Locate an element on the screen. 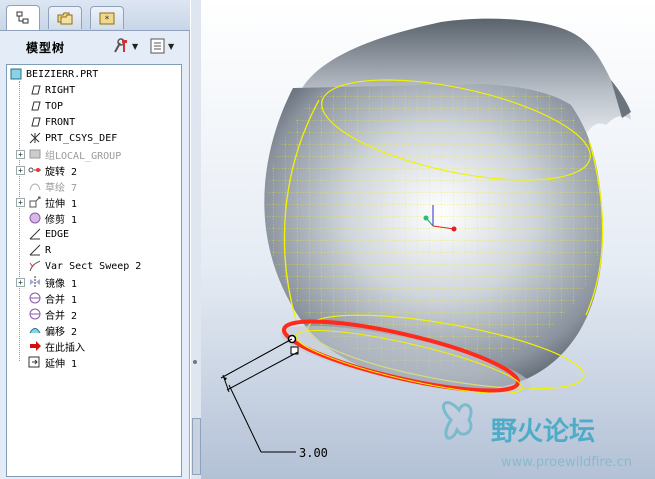 This screenshot has height=479, width=655. tab-favorites: * is located at coordinates (107, 17).